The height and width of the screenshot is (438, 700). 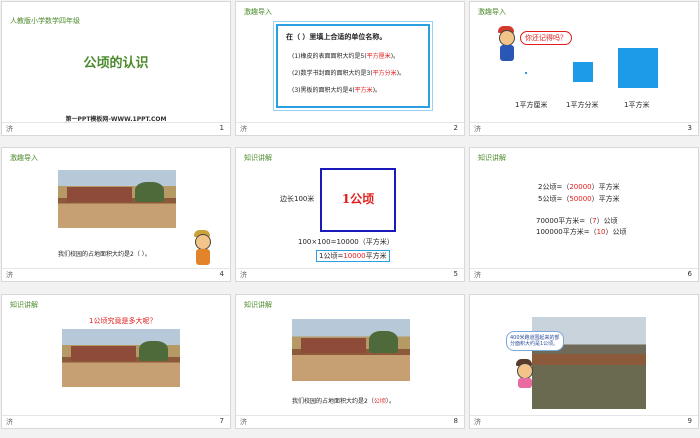 I want to click on page-number: 4, so click(x=221, y=274).